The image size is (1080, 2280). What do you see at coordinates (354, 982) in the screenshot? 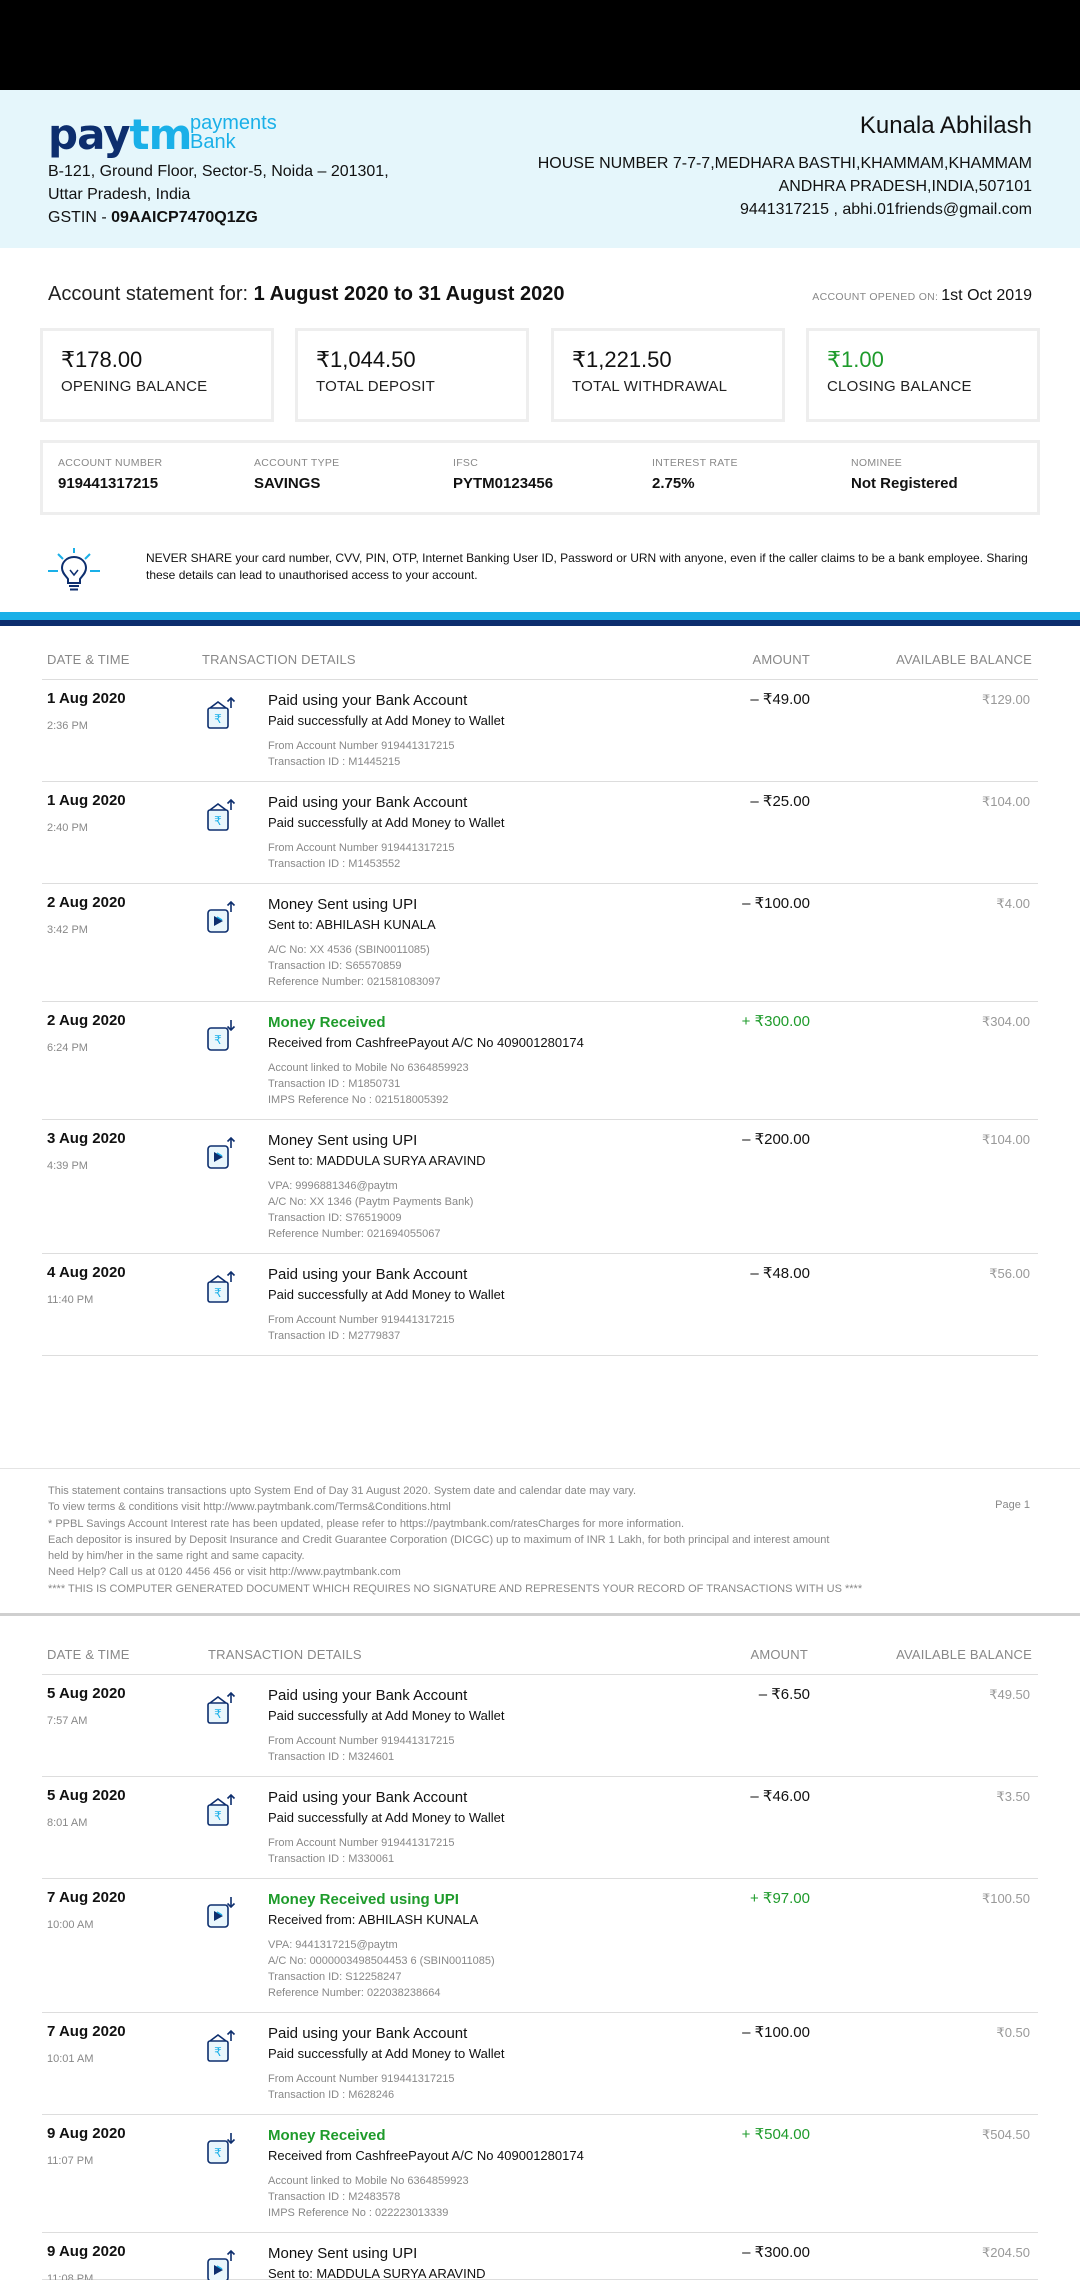
I see `transaction-meta-line: Reference Number: 021581083097` at bounding box center [354, 982].